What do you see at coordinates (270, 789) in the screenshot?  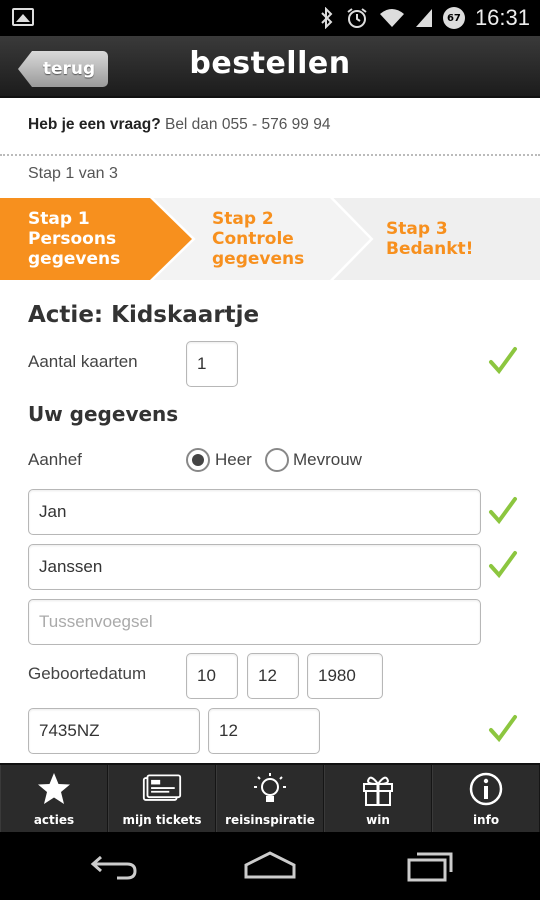 I see `lightbulb-icon` at bounding box center [270, 789].